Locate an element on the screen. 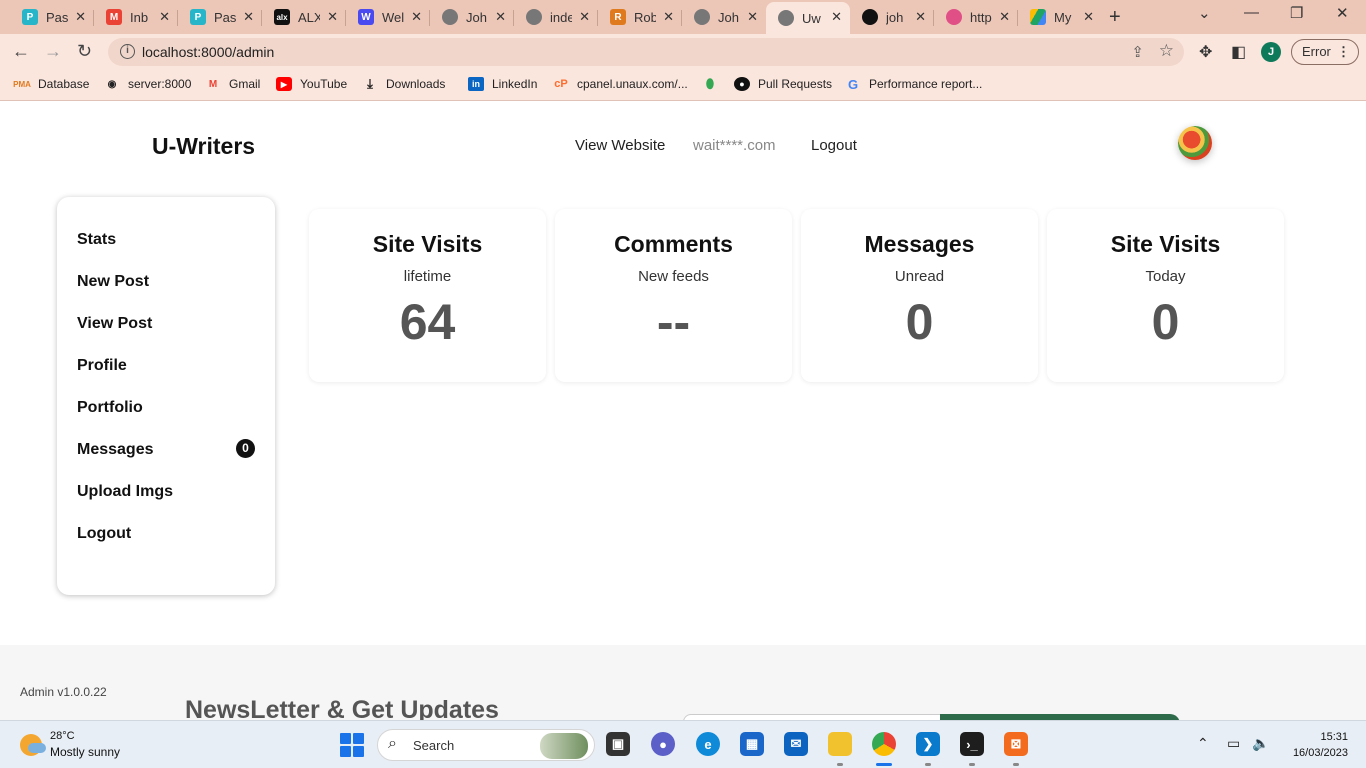 The width and height of the screenshot is (1366, 768). site-brand: U-Writers is located at coordinates (203, 146).